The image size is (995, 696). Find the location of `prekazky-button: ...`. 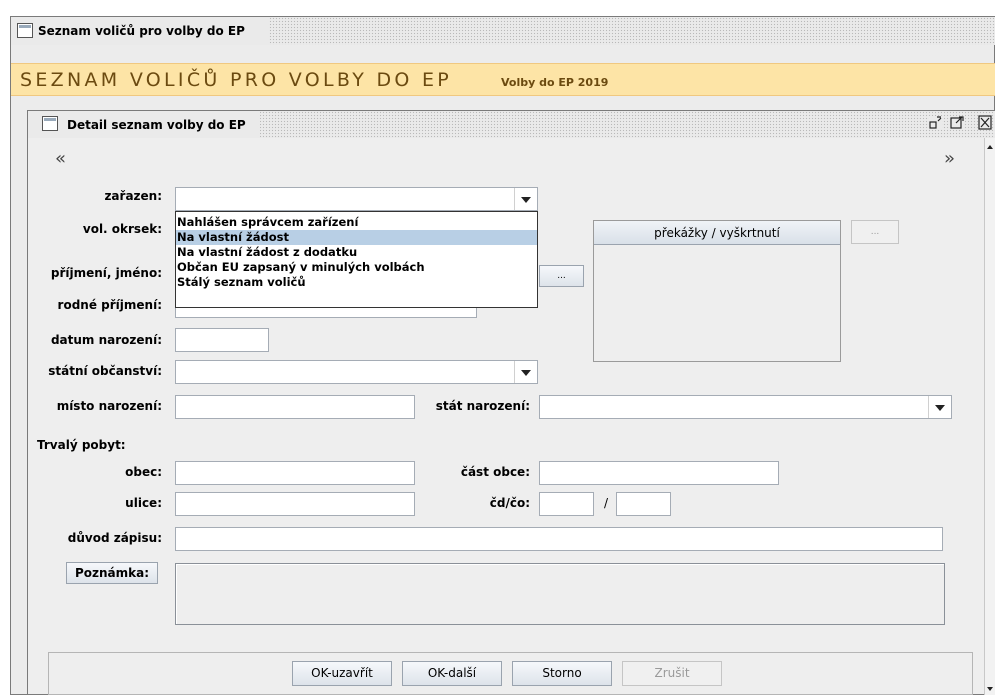

prekazky-button: ... is located at coordinates (875, 232).